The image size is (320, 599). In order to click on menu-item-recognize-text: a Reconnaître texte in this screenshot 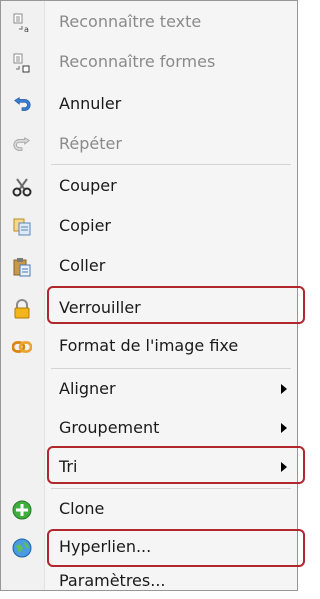, I will do `click(150, 22)`.